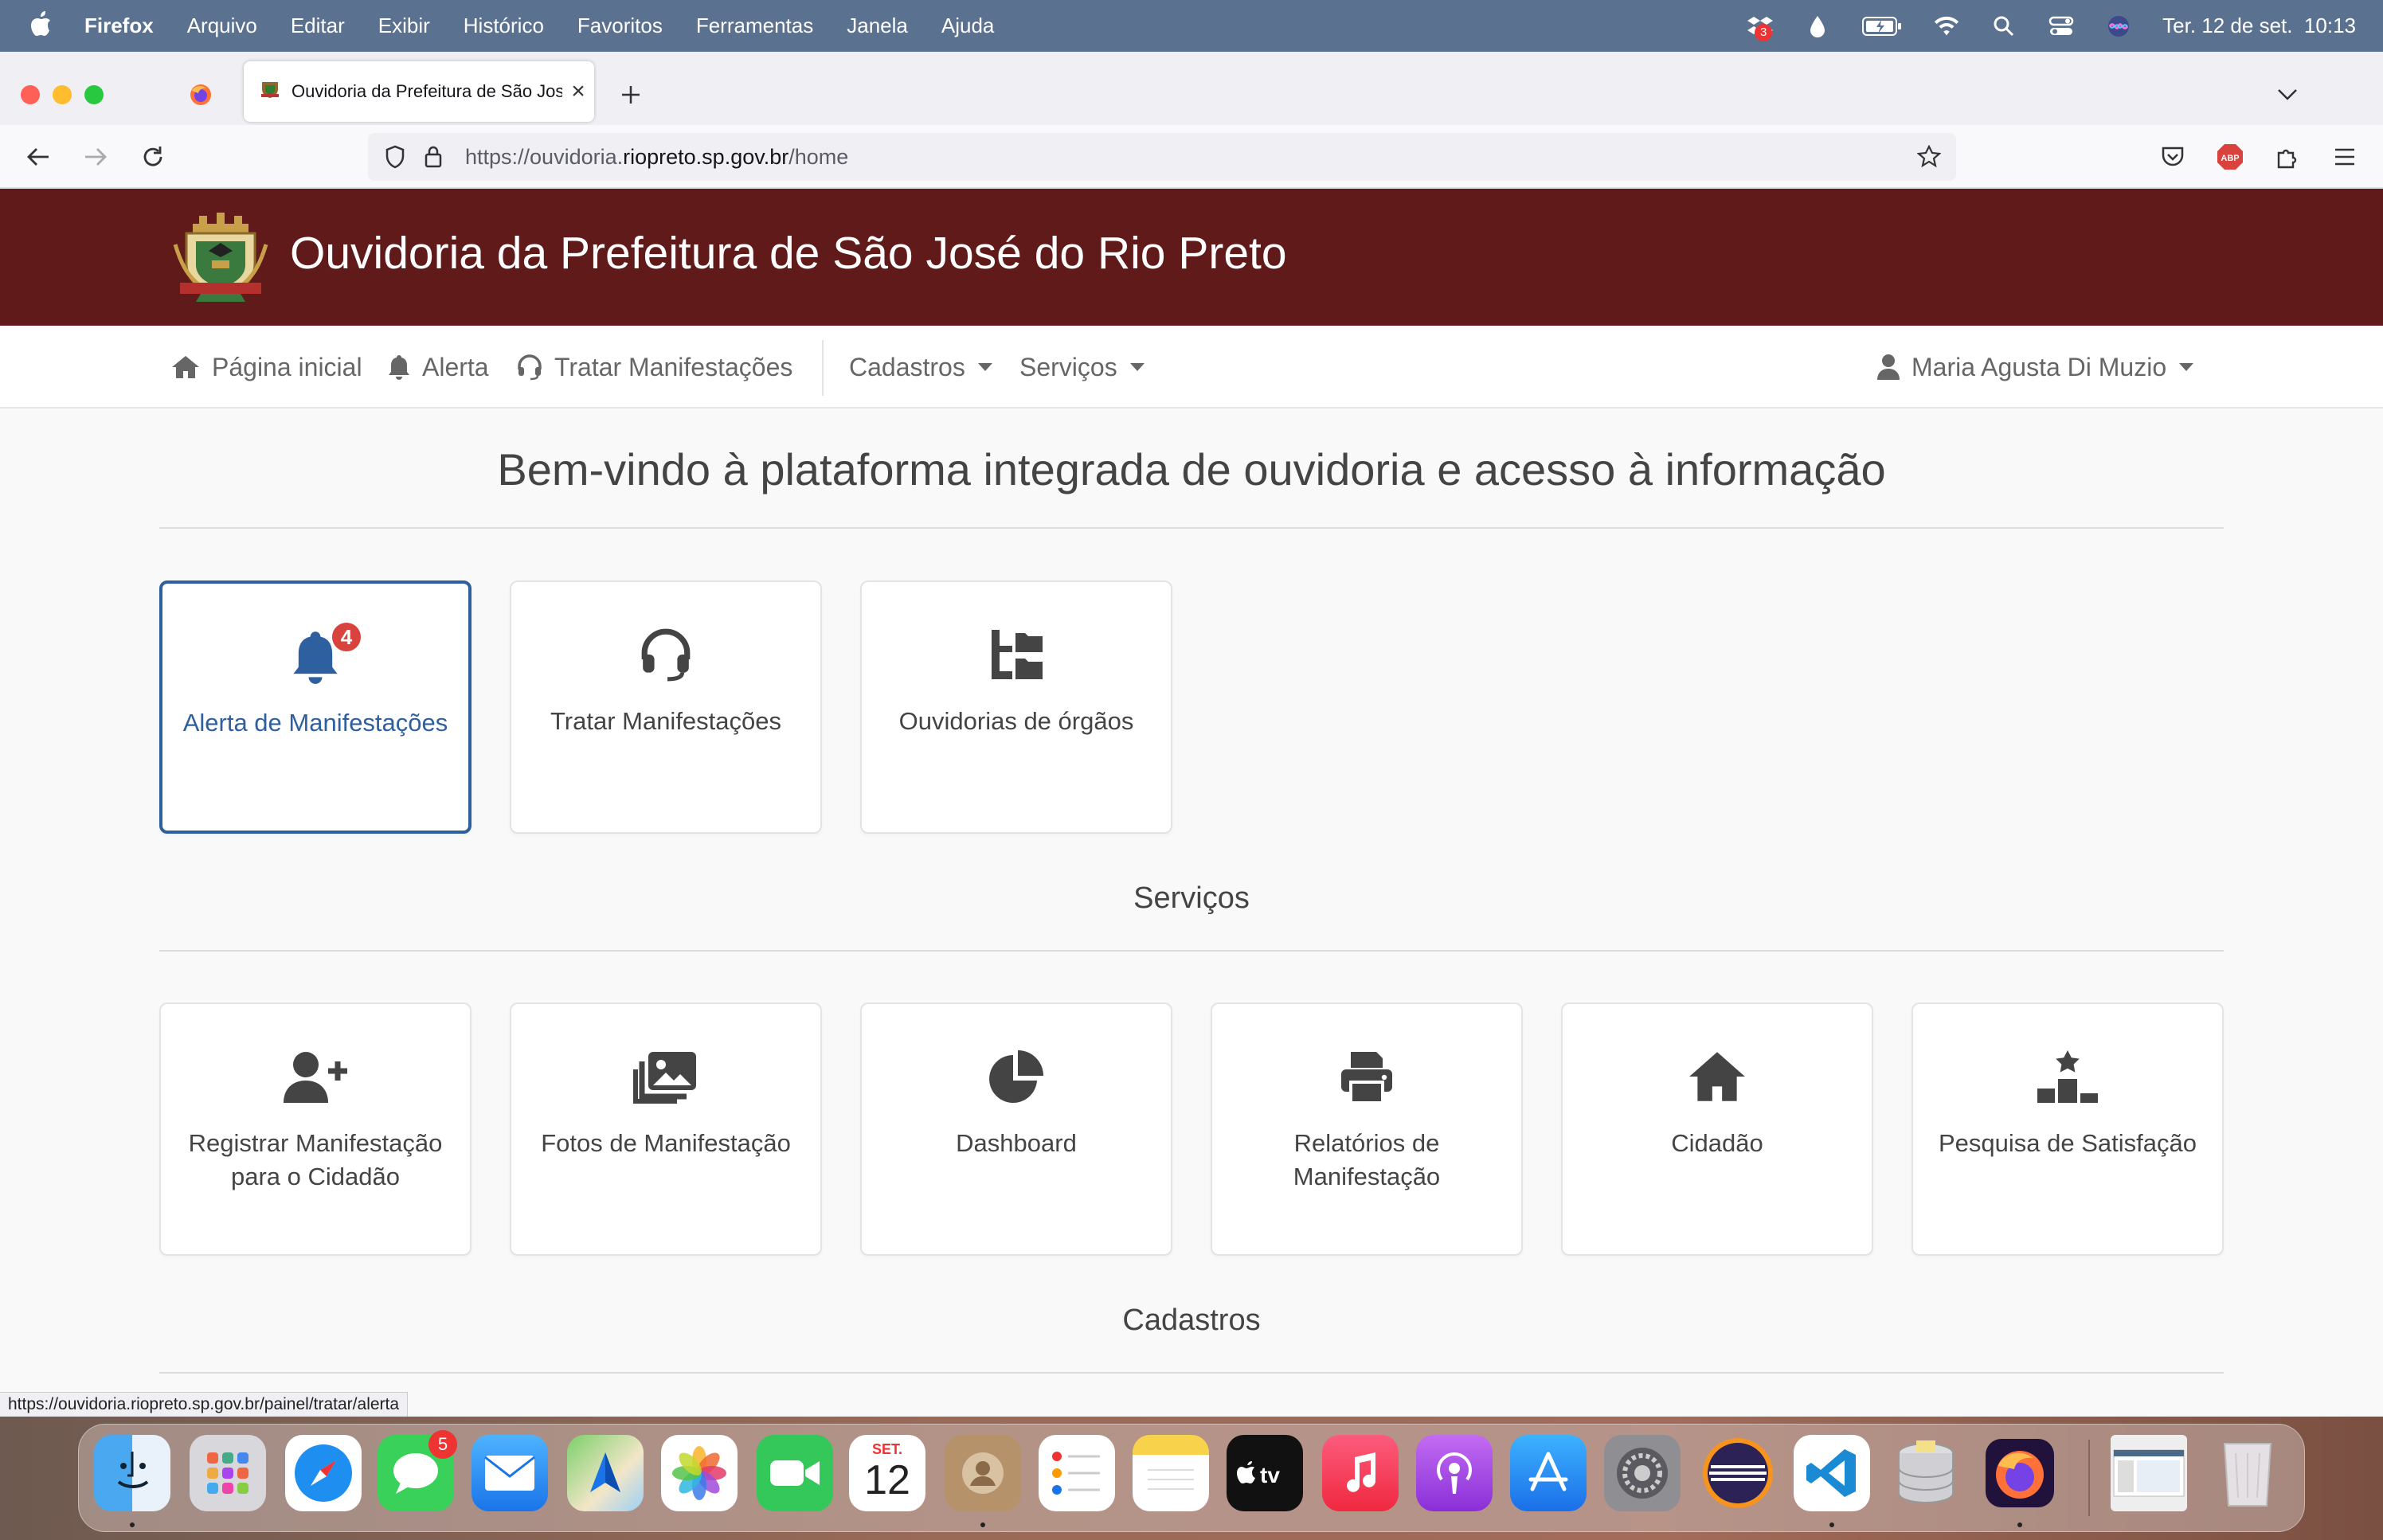  Describe the element at coordinates (1738, 1473) in the screenshot. I see `eclipse-ide-icon` at that location.